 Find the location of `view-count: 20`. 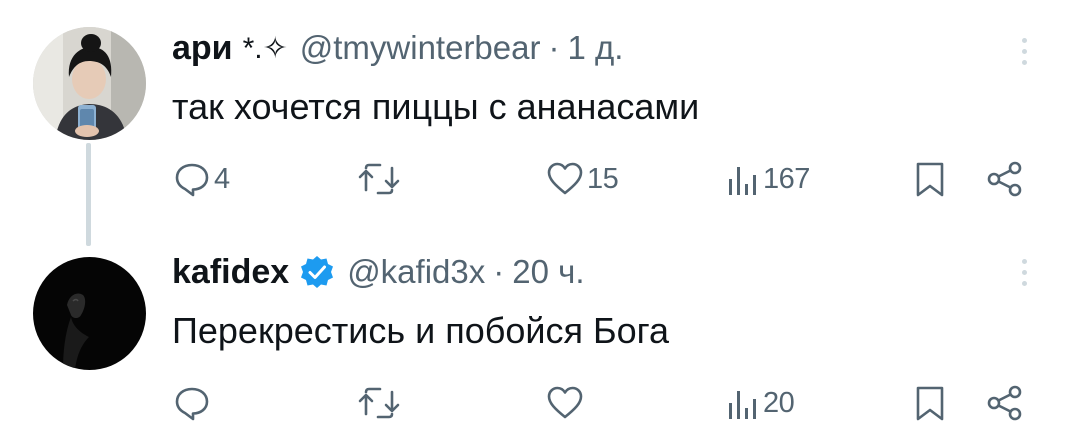

view-count: 20 is located at coordinates (779, 402).